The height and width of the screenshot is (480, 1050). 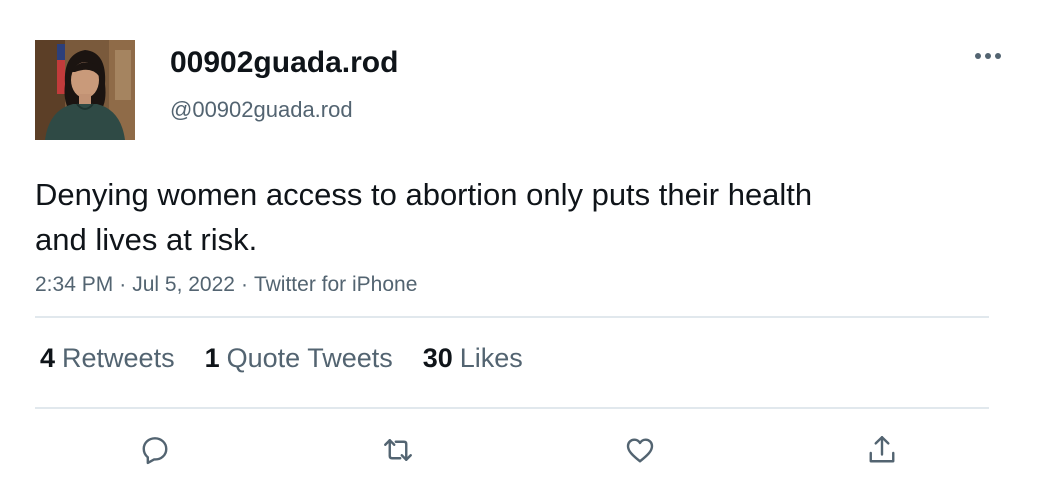 I want to click on tweet-source: Twitter for iPhone, so click(x=335, y=284).